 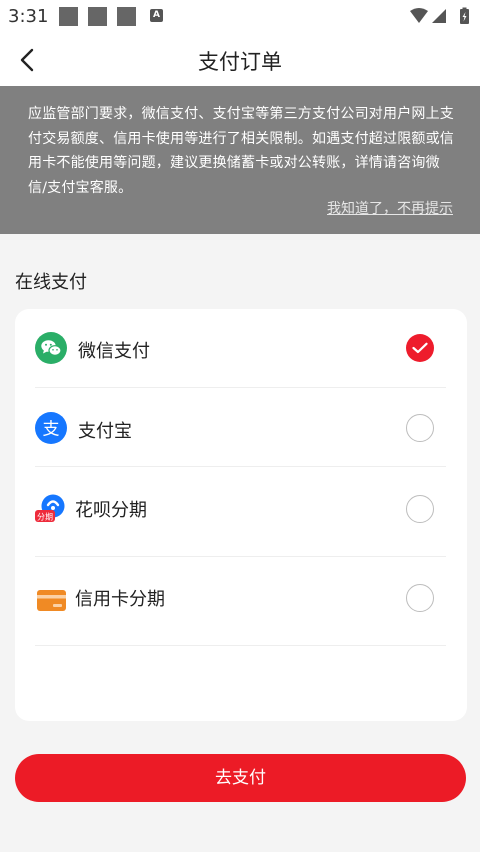 What do you see at coordinates (240, 778) in the screenshot?
I see `pay-button: 去支付` at bounding box center [240, 778].